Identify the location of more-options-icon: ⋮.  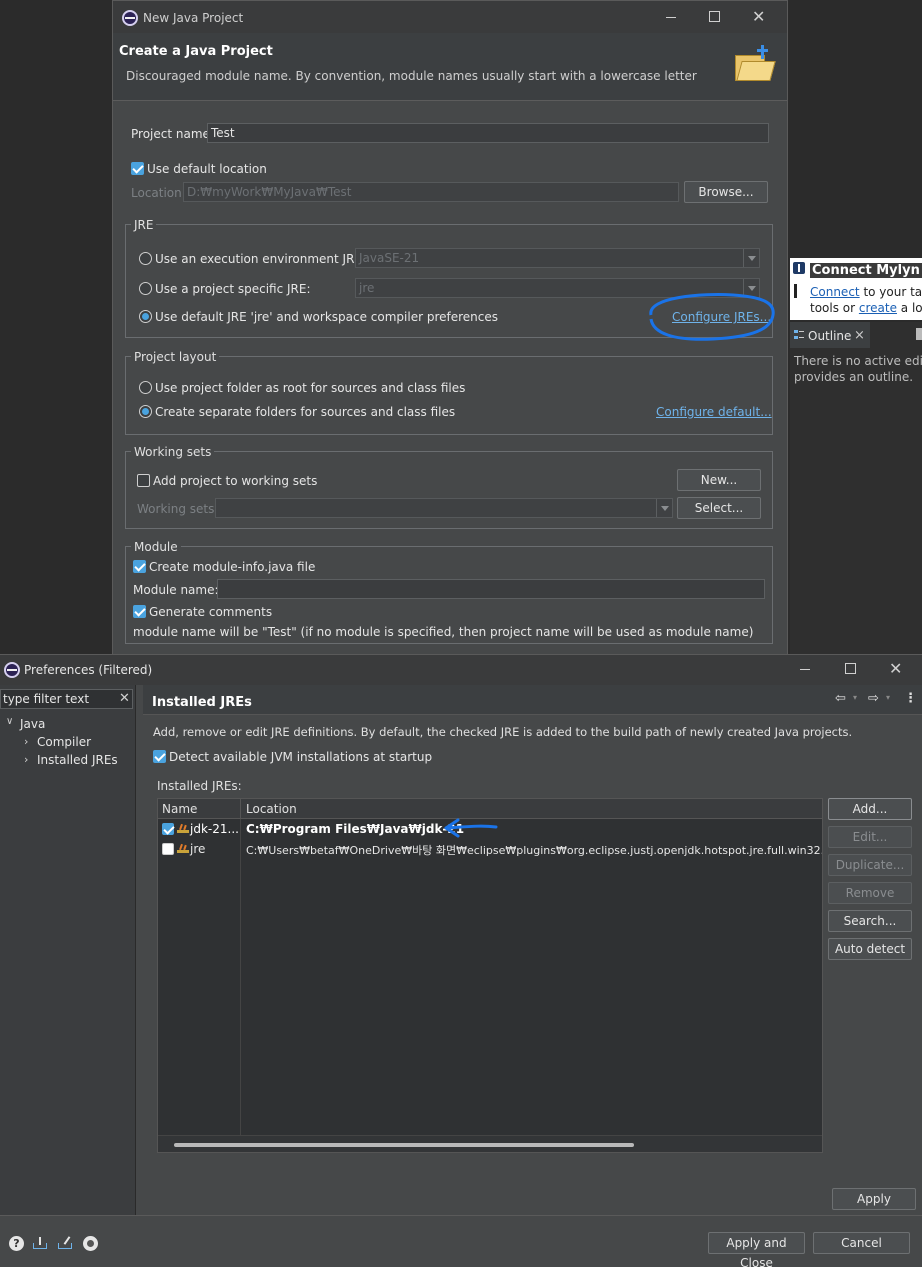
(910, 698).